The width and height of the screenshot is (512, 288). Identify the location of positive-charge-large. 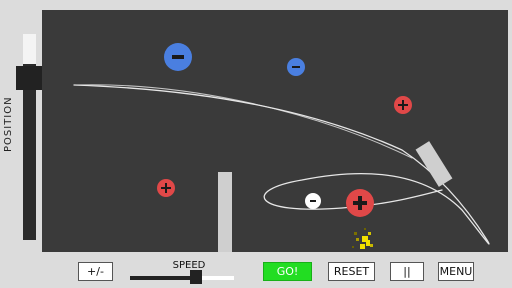
(360, 203).